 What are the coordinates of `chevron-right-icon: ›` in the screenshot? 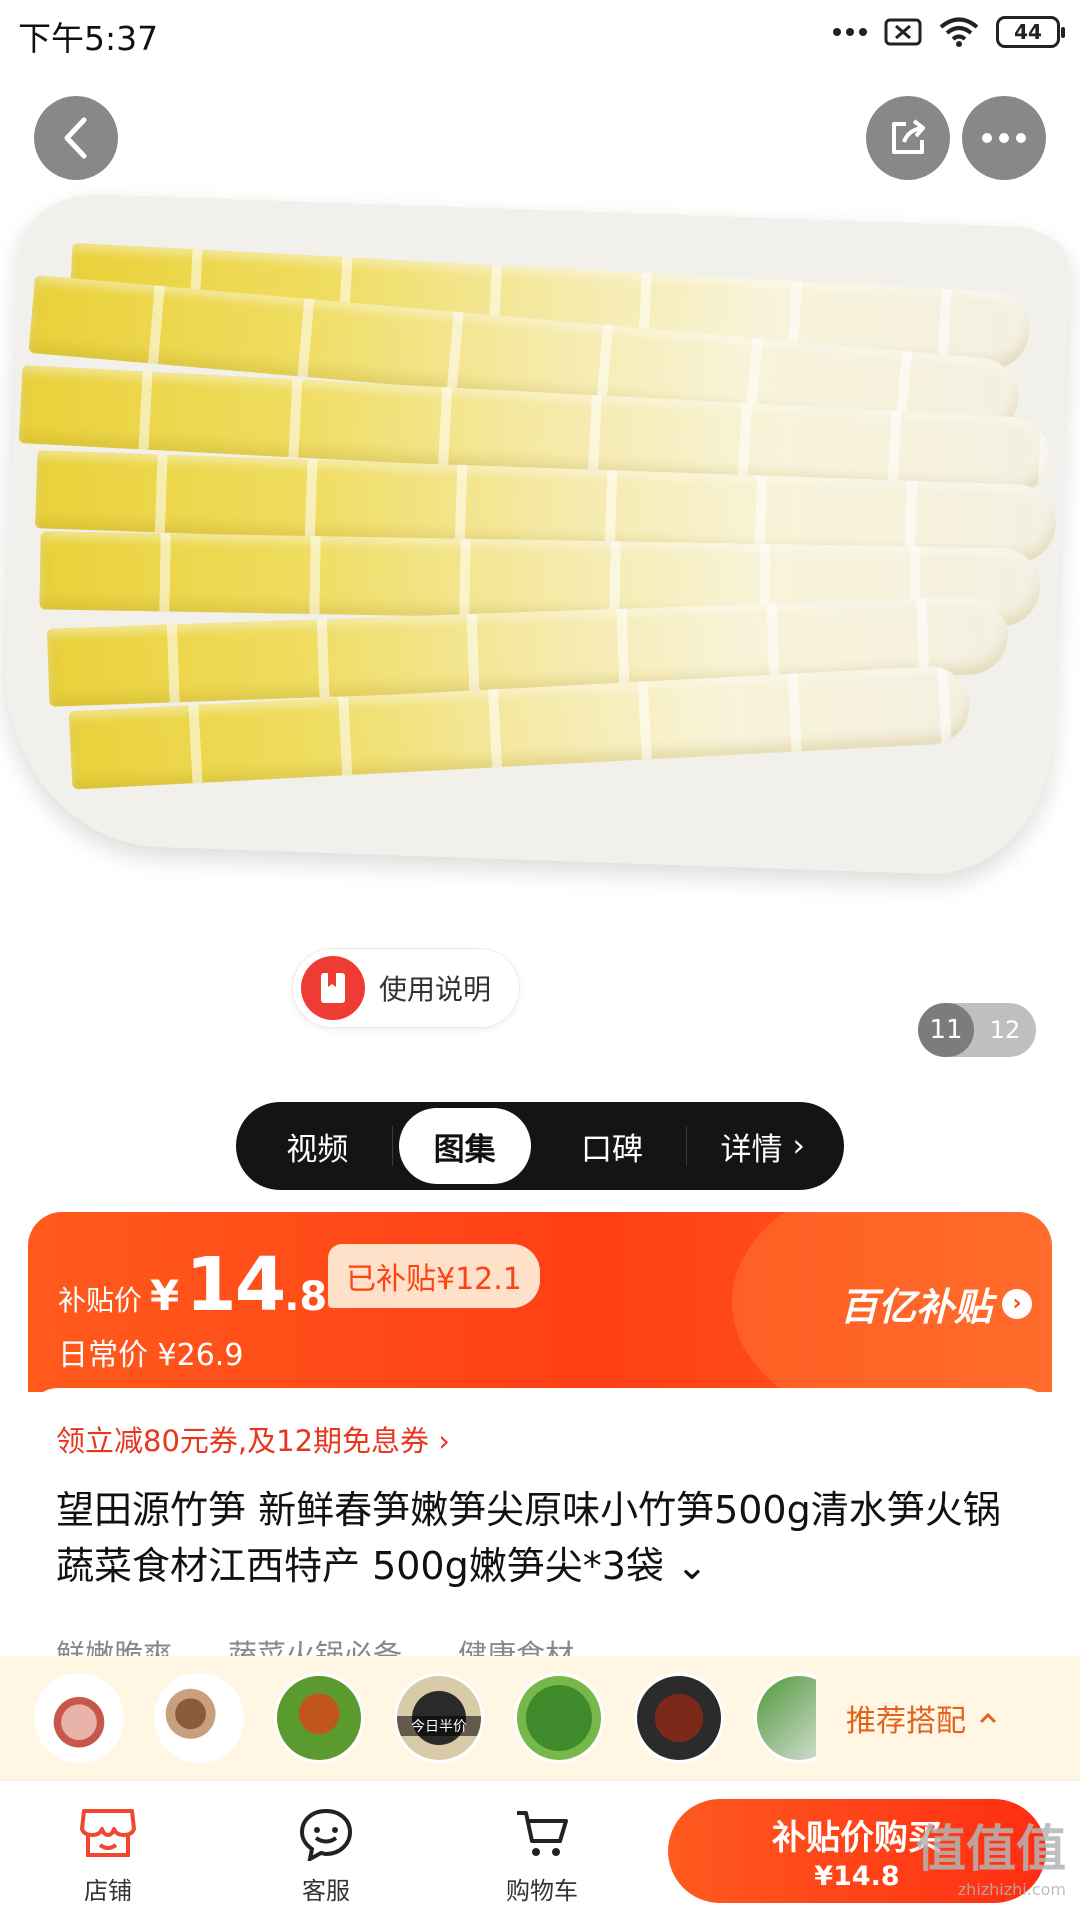 It's located at (798, 1146).